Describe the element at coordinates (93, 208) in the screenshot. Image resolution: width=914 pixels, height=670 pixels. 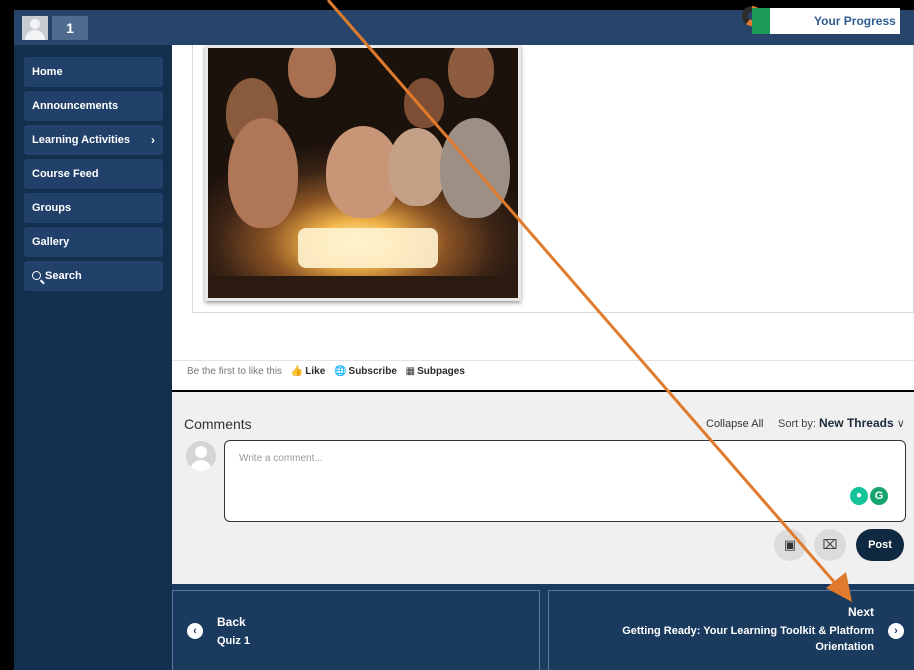
I see `sidebar-item-groups: Groups` at that location.